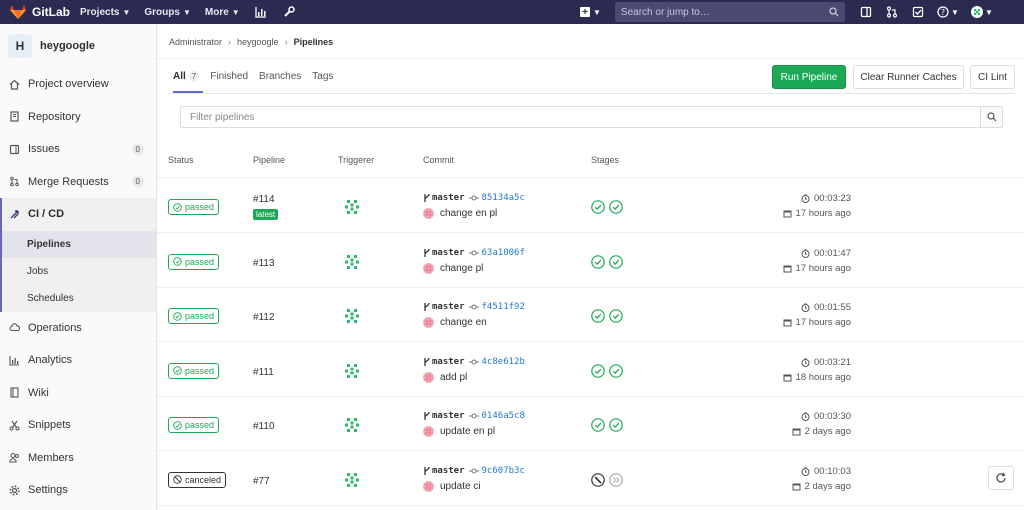 The height and width of the screenshot is (510, 1024). What do you see at coordinates (809, 77) in the screenshot?
I see `run-pipeline-button: Run Pipeline` at bounding box center [809, 77].